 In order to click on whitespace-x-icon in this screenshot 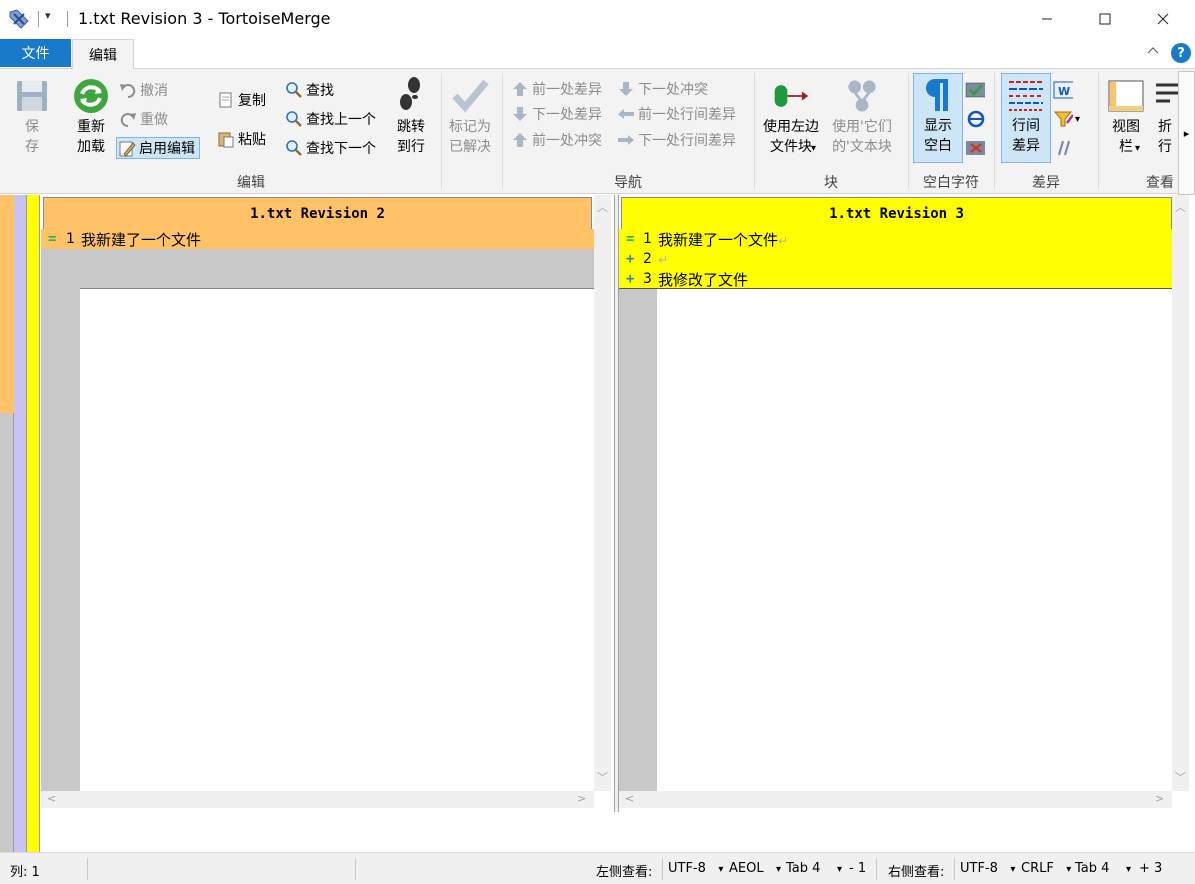, I will do `click(975, 148)`.